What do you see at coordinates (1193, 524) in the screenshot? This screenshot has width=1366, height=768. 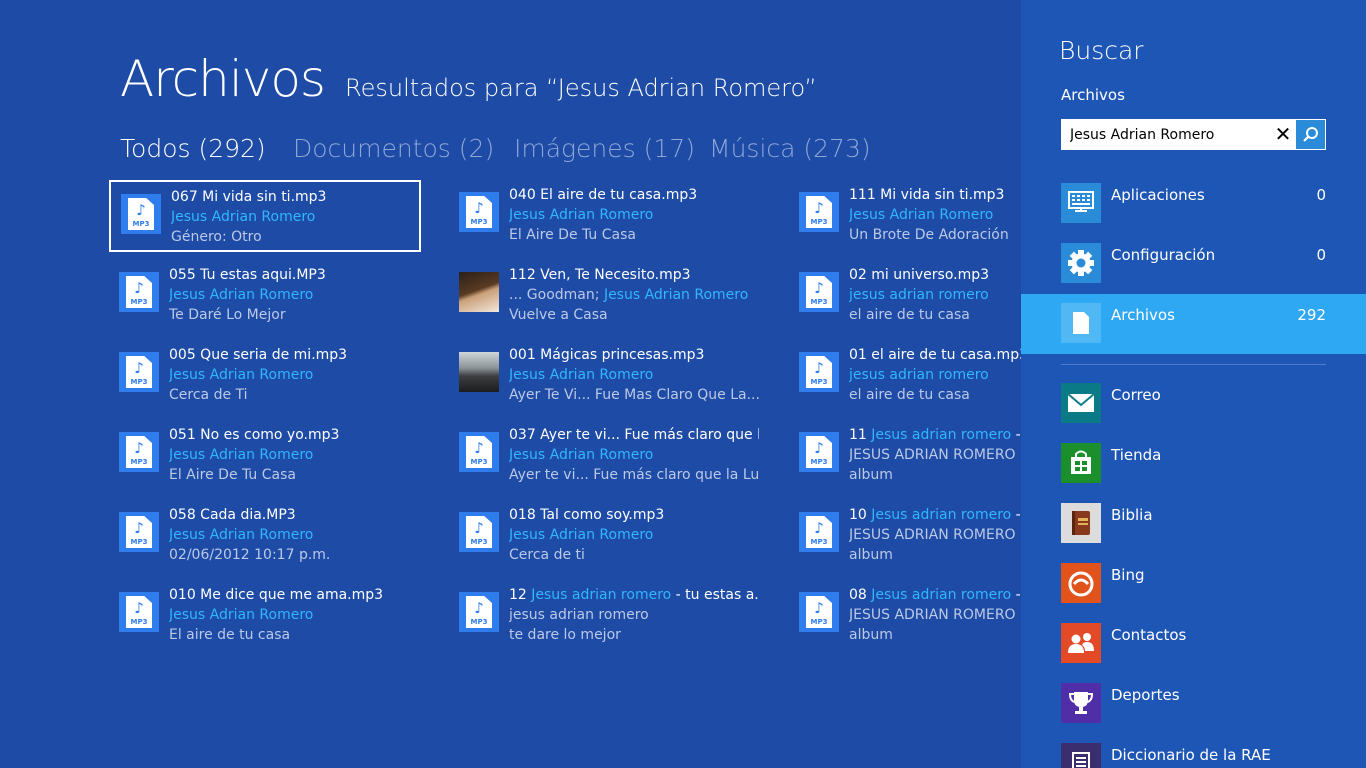 I see `search-target-biblia: Biblia` at bounding box center [1193, 524].